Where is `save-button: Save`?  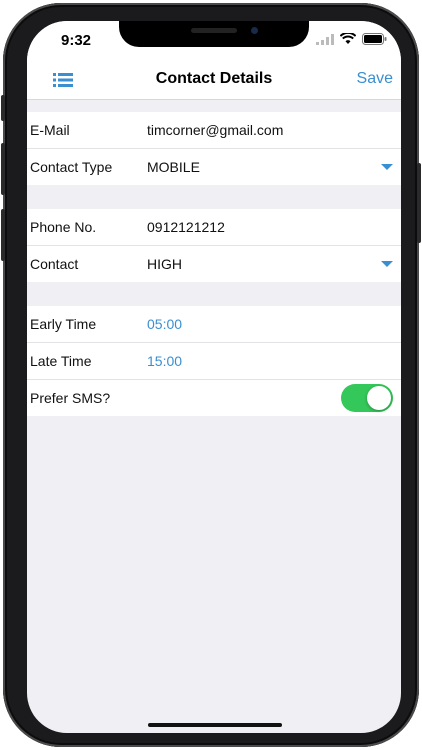 save-button: Save is located at coordinates (375, 79).